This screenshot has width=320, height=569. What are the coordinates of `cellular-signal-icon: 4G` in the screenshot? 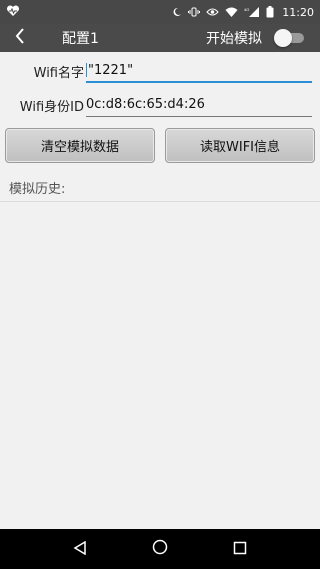 It's located at (252, 12).